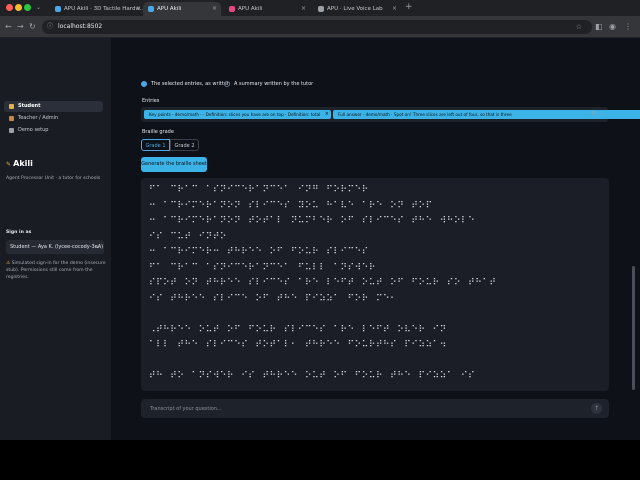  Describe the element at coordinates (18, 7) in the screenshot. I see `minimize-window-dot` at that location.